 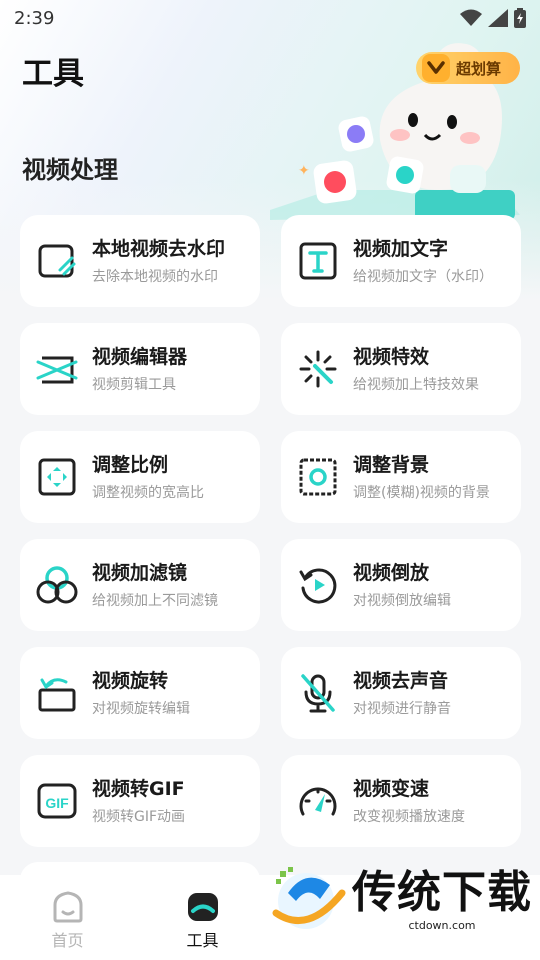 What do you see at coordinates (401, 369) in the screenshot?
I see `tool-card-effects: 视频特效 给视频加上特技效果` at bounding box center [401, 369].